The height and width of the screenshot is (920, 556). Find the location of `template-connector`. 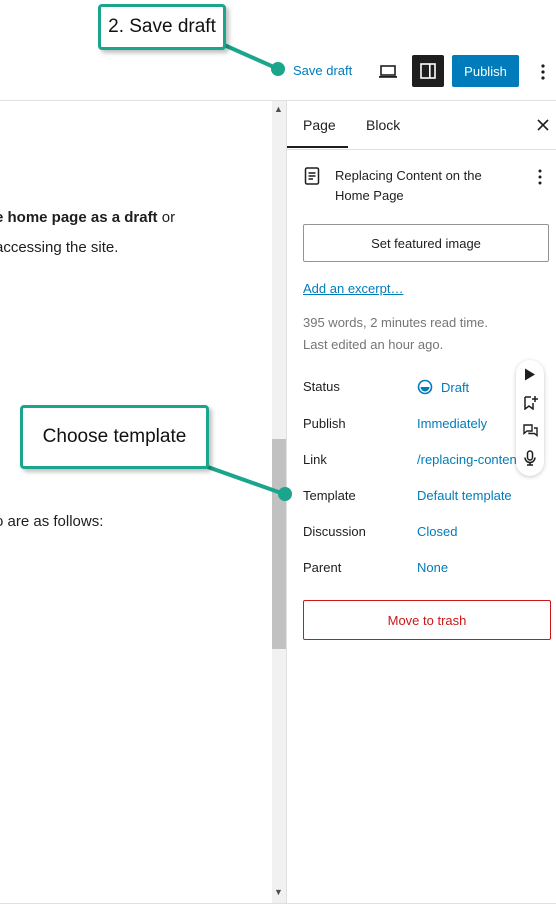

template-connector is located at coordinates (244, 480).